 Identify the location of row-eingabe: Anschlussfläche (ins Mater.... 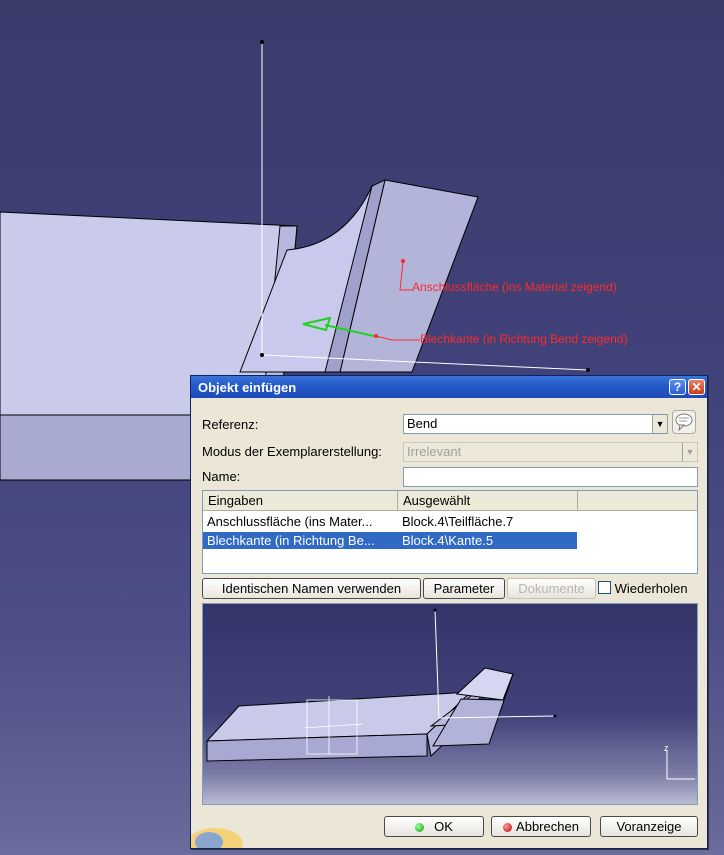
(290, 521).